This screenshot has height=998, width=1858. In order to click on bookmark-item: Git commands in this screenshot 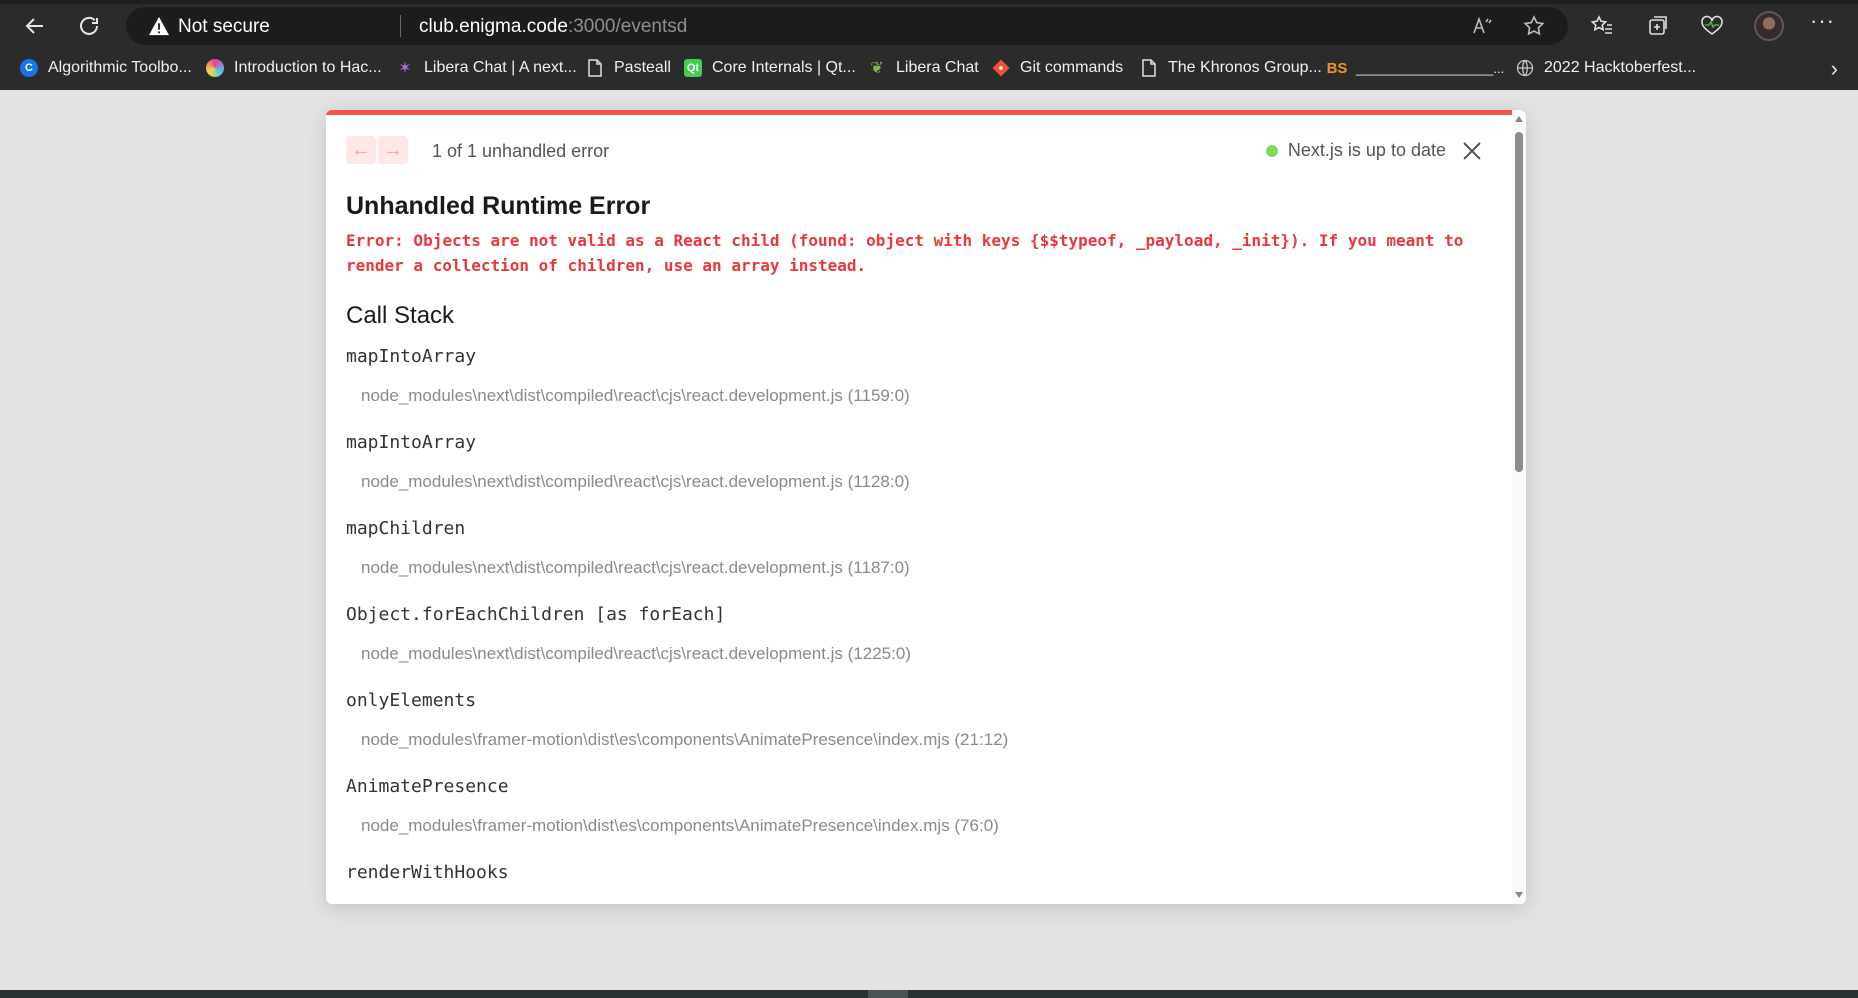, I will do `click(1057, 68)`.